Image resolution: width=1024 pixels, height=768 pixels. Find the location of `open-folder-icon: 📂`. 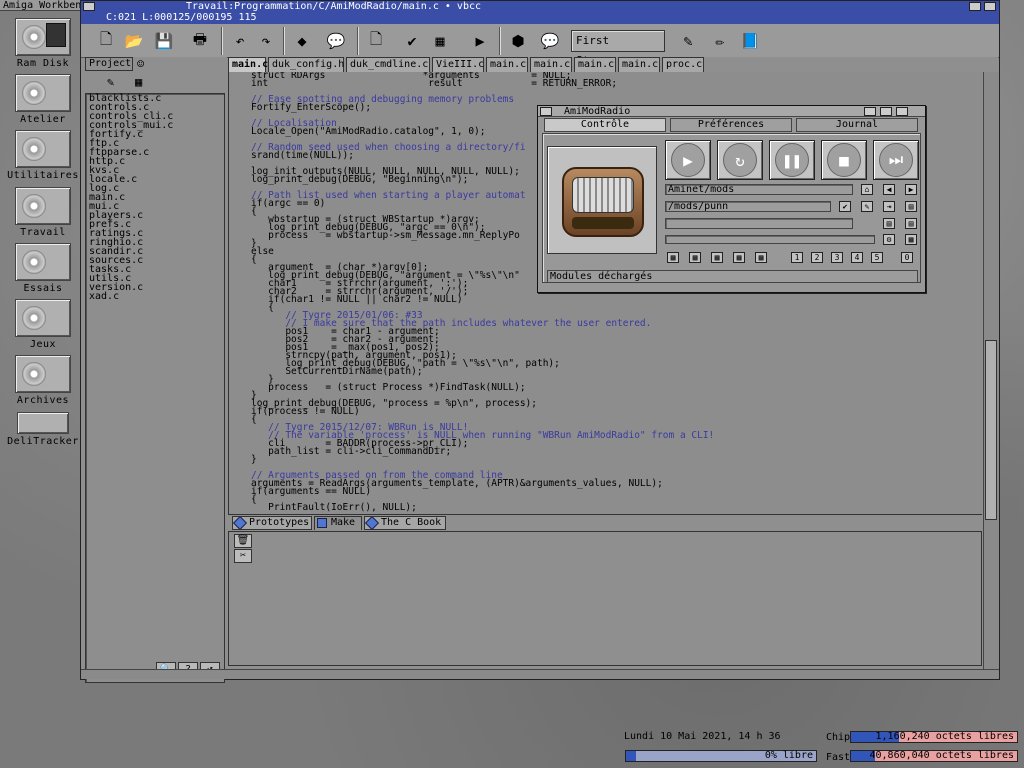

open-folder-icon: 📂 is located at coordinates (134, 41).